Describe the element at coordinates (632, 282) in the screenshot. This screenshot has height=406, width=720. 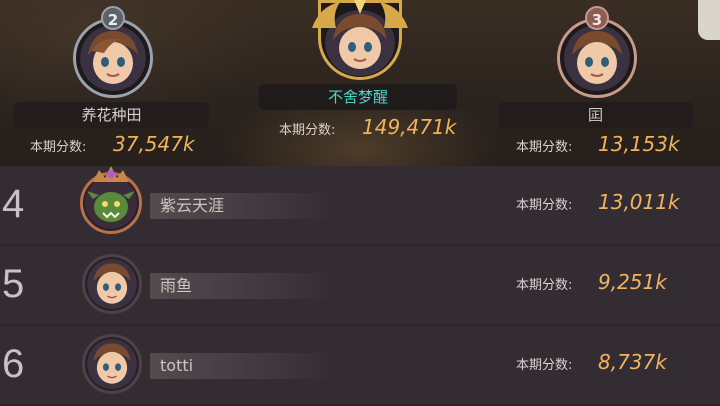
I see `score-value: 9,251k` at that location.